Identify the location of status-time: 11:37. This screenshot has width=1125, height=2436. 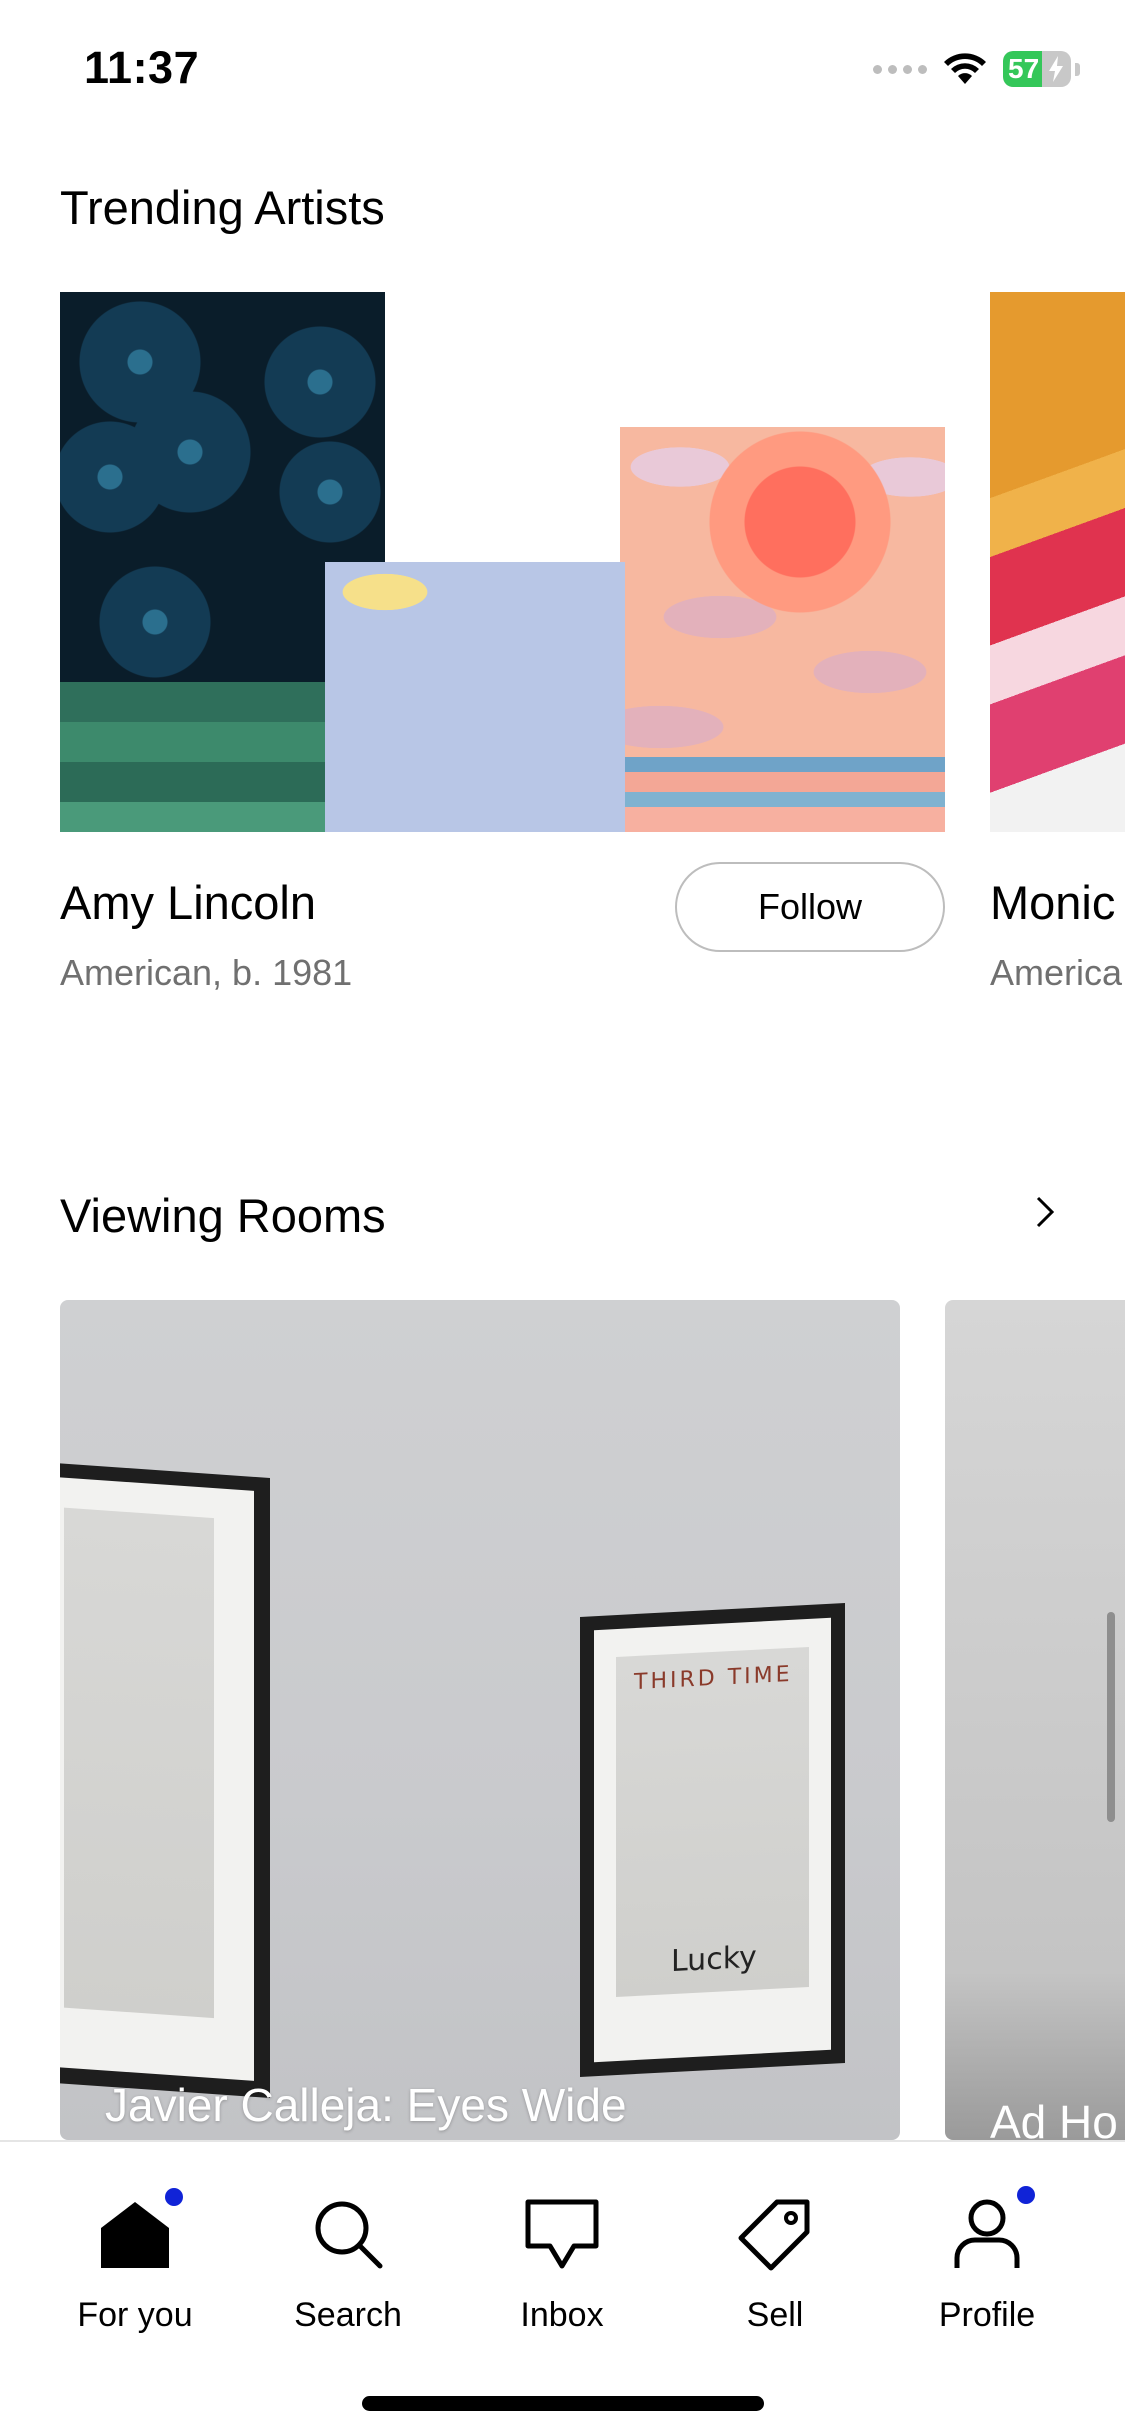
(142, 67).